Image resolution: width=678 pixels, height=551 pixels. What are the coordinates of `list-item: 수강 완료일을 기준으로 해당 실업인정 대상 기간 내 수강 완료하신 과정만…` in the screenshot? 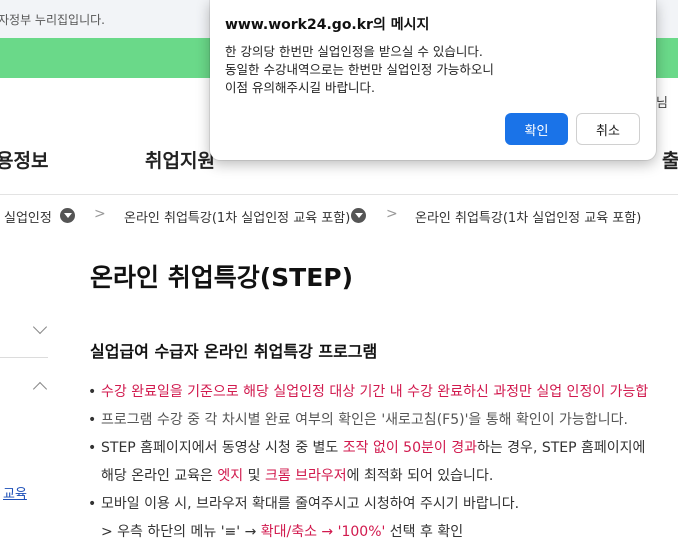 It's located at (382, 392).